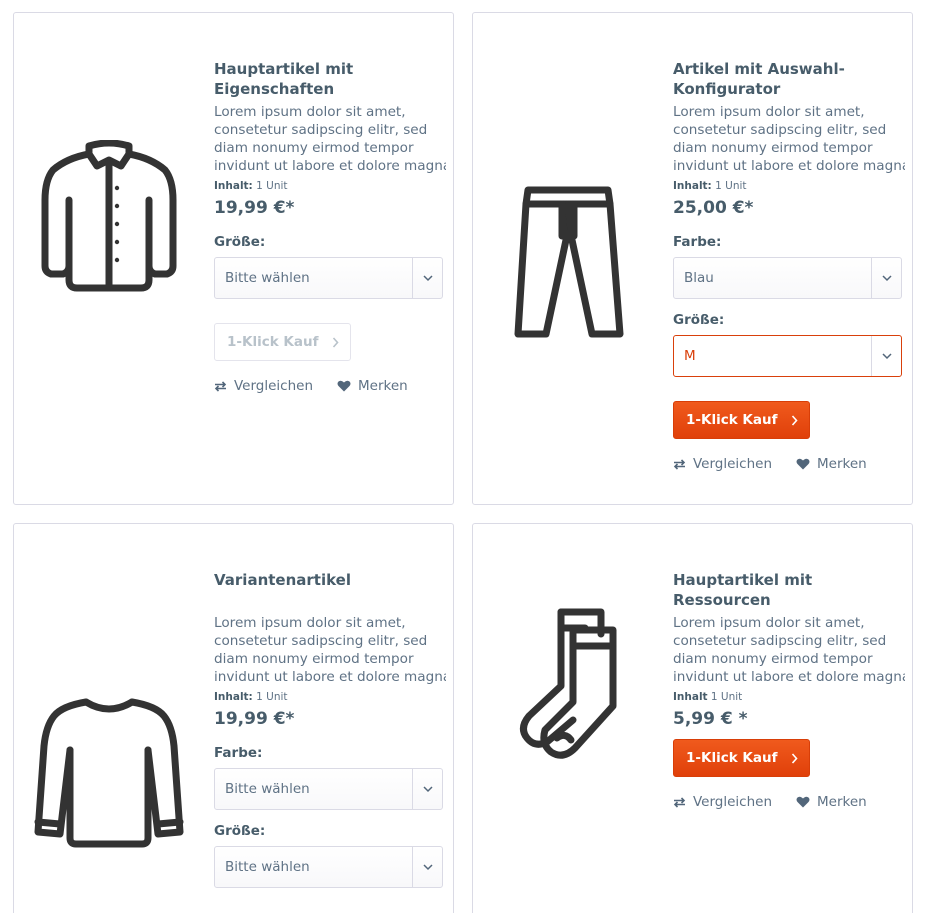 Image resolution: width=930 pixels, height=913 pixels. What do you see at coordinates (713, 208) in the screenshot?
I see `product-price: 25,00 €*` at bounding box center [713, 208].